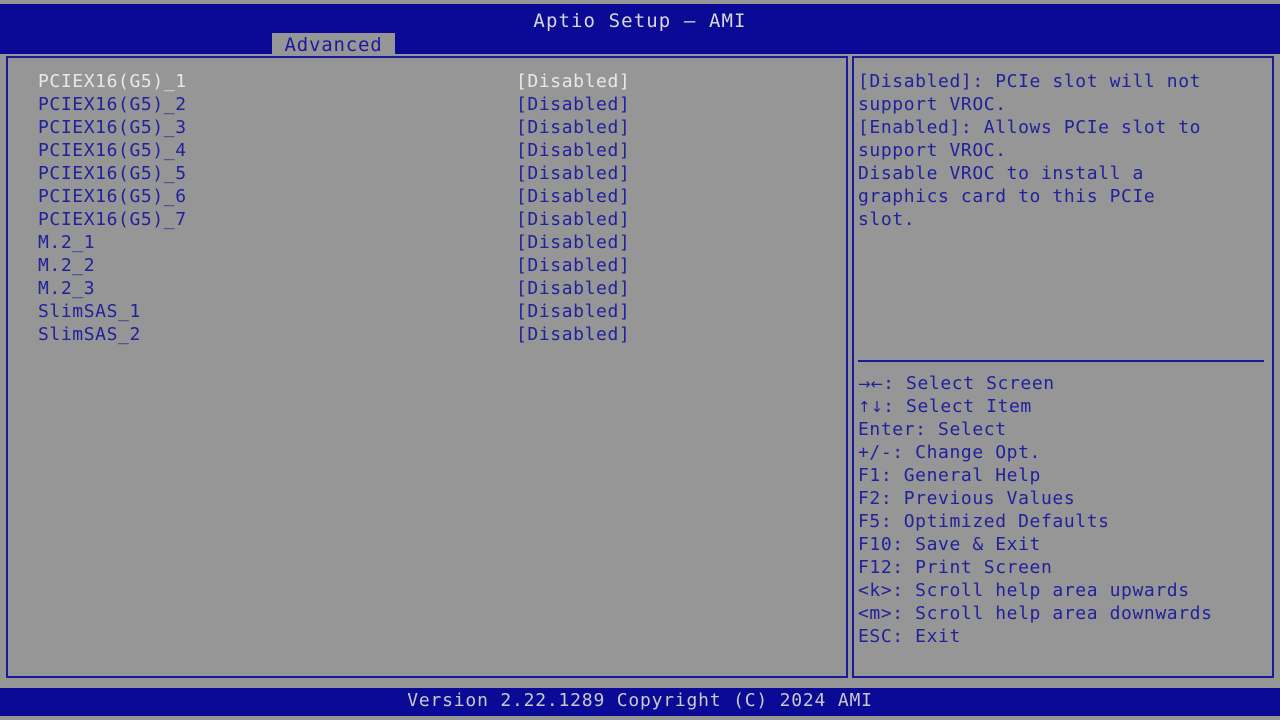  I want to click on settings-row-label: M.2_2, so click(67, 265).